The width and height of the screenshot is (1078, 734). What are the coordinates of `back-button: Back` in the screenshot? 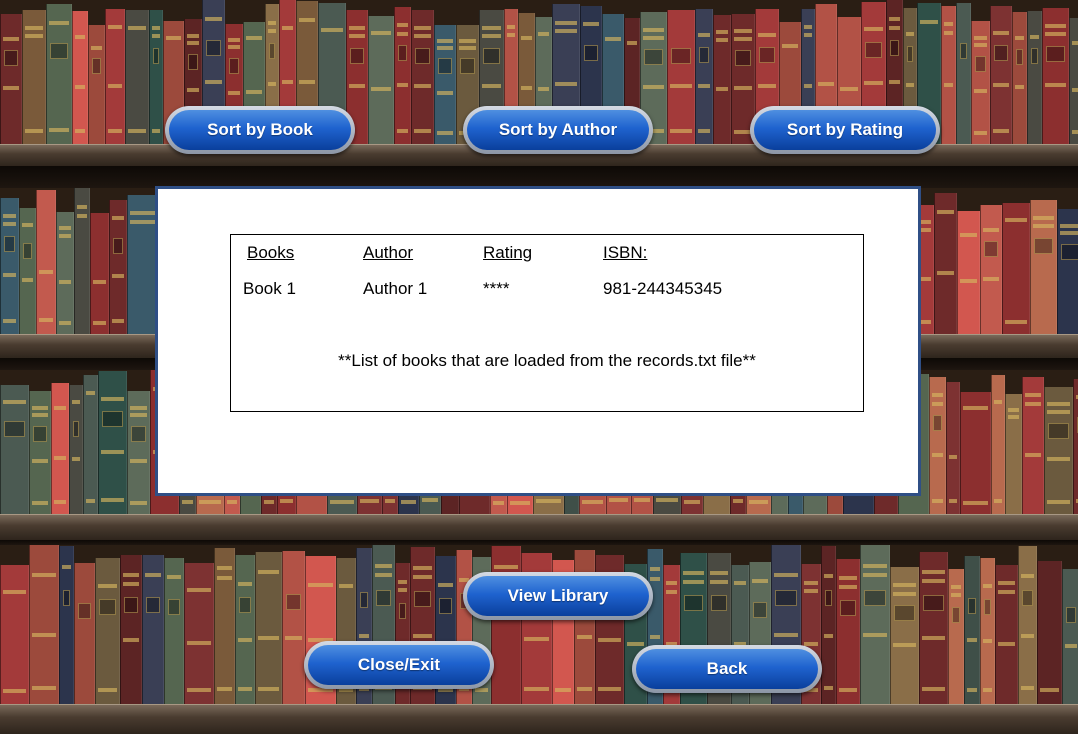 It's located at (727, 669).